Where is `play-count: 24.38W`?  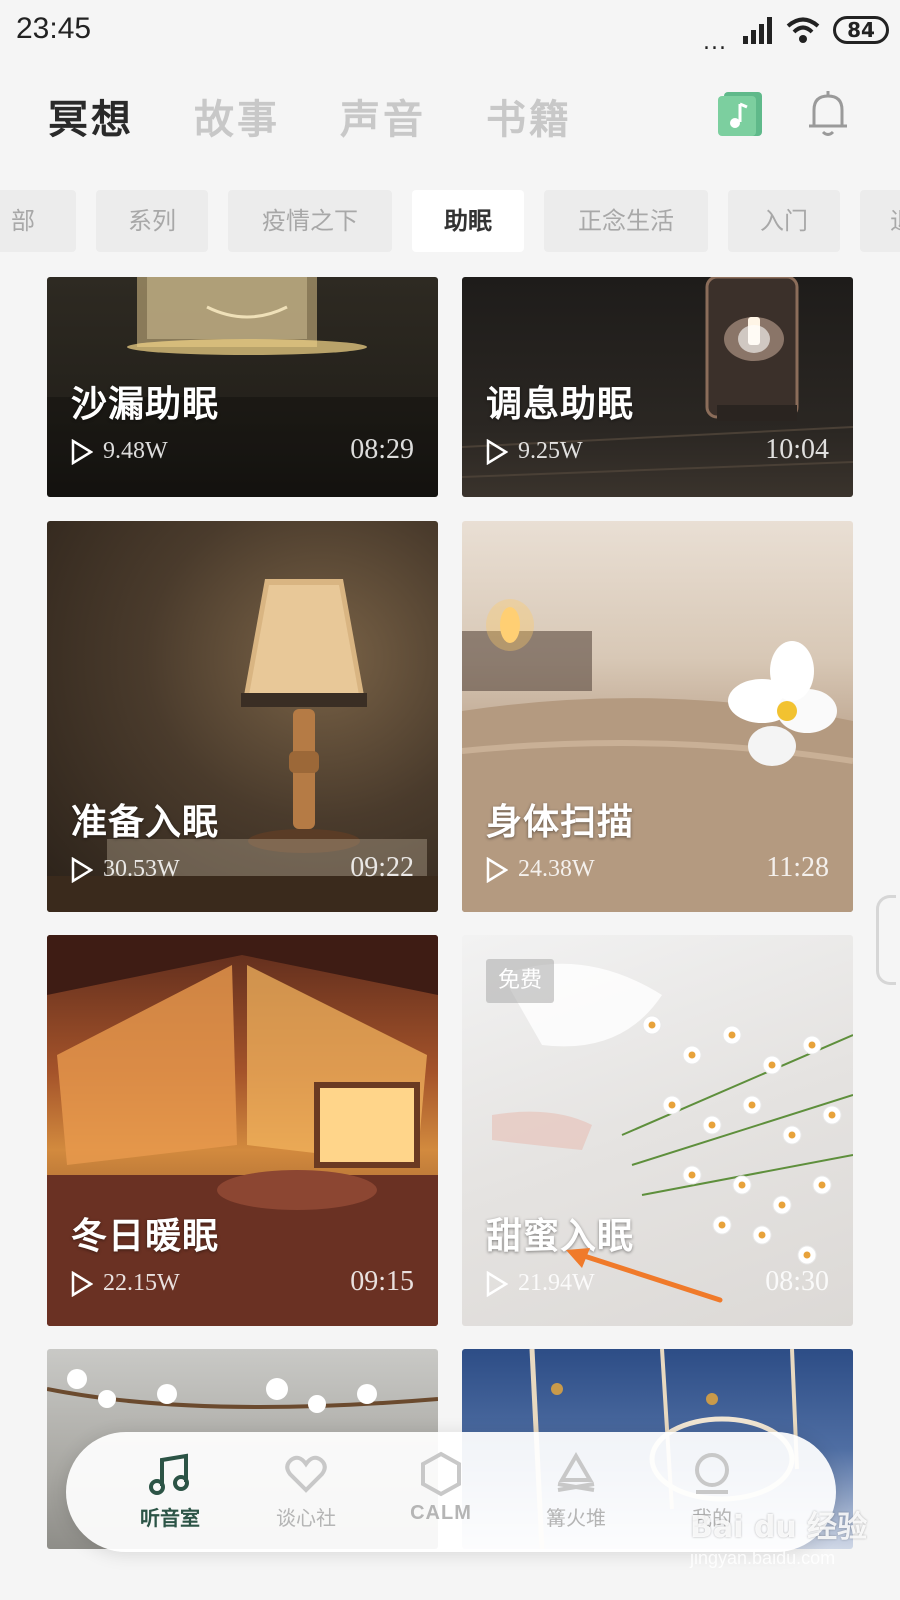 play-count: 24.38W is located at coordinates (556, 869).